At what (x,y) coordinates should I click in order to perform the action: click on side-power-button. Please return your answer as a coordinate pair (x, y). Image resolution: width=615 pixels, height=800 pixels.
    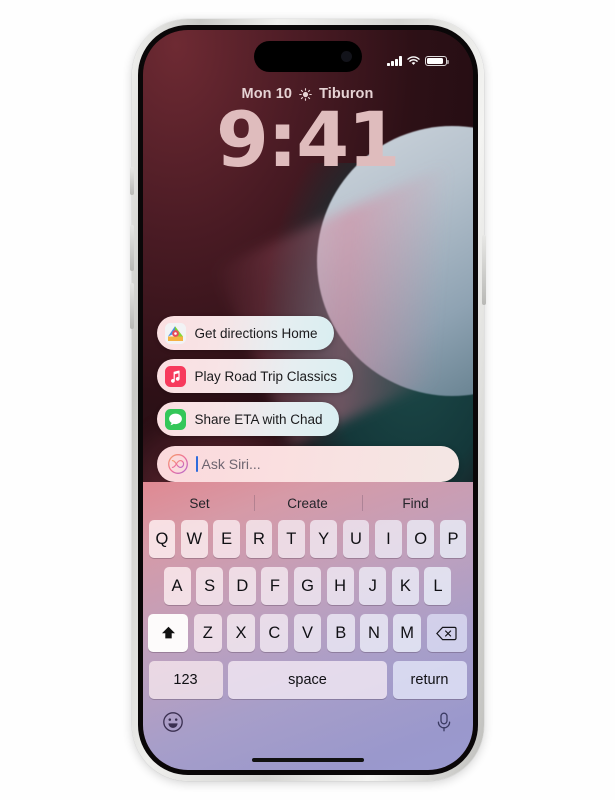
    Looking at the image, I should click on (483, 270).